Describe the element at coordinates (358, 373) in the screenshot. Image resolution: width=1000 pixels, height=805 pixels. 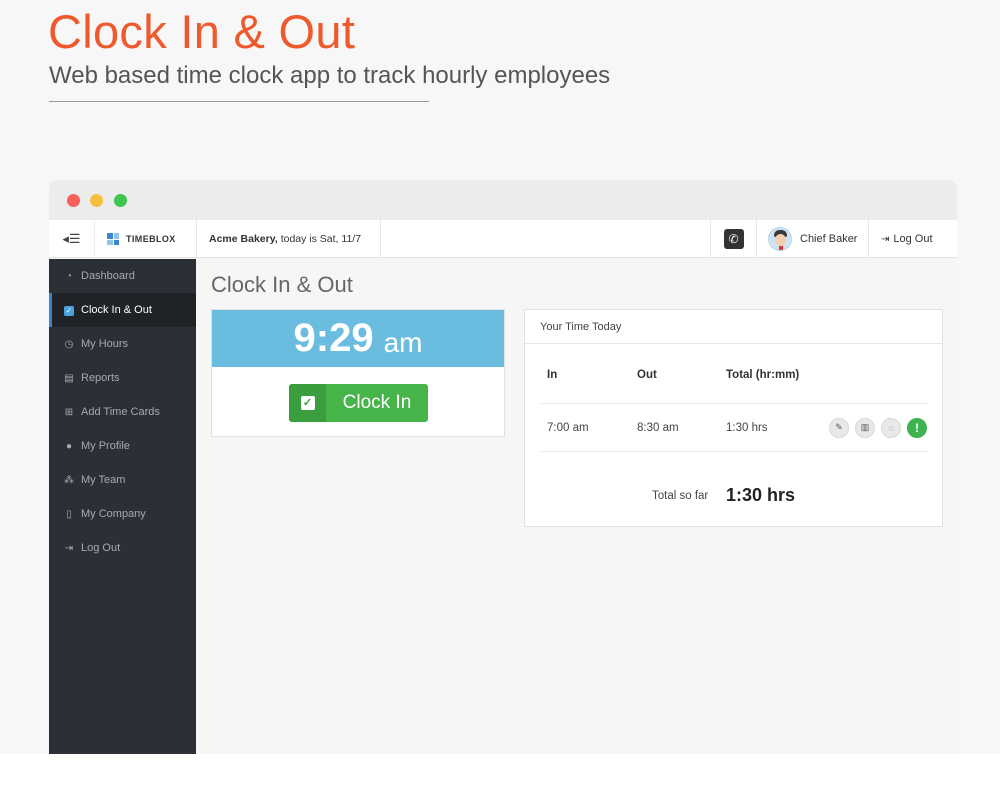
I see `clock-card: 9:29 am ✓ Clock In` at that location.